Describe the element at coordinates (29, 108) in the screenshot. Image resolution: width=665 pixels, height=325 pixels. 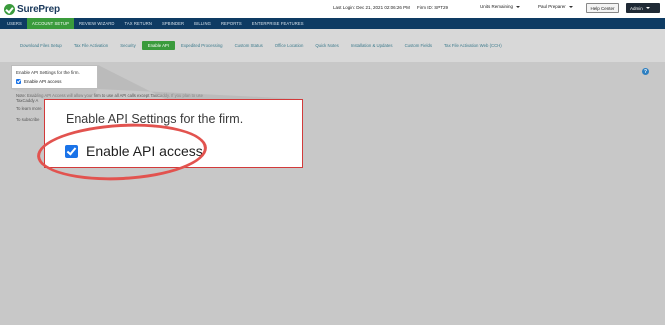
I see `api-note-line-3: To learn more` at that location.